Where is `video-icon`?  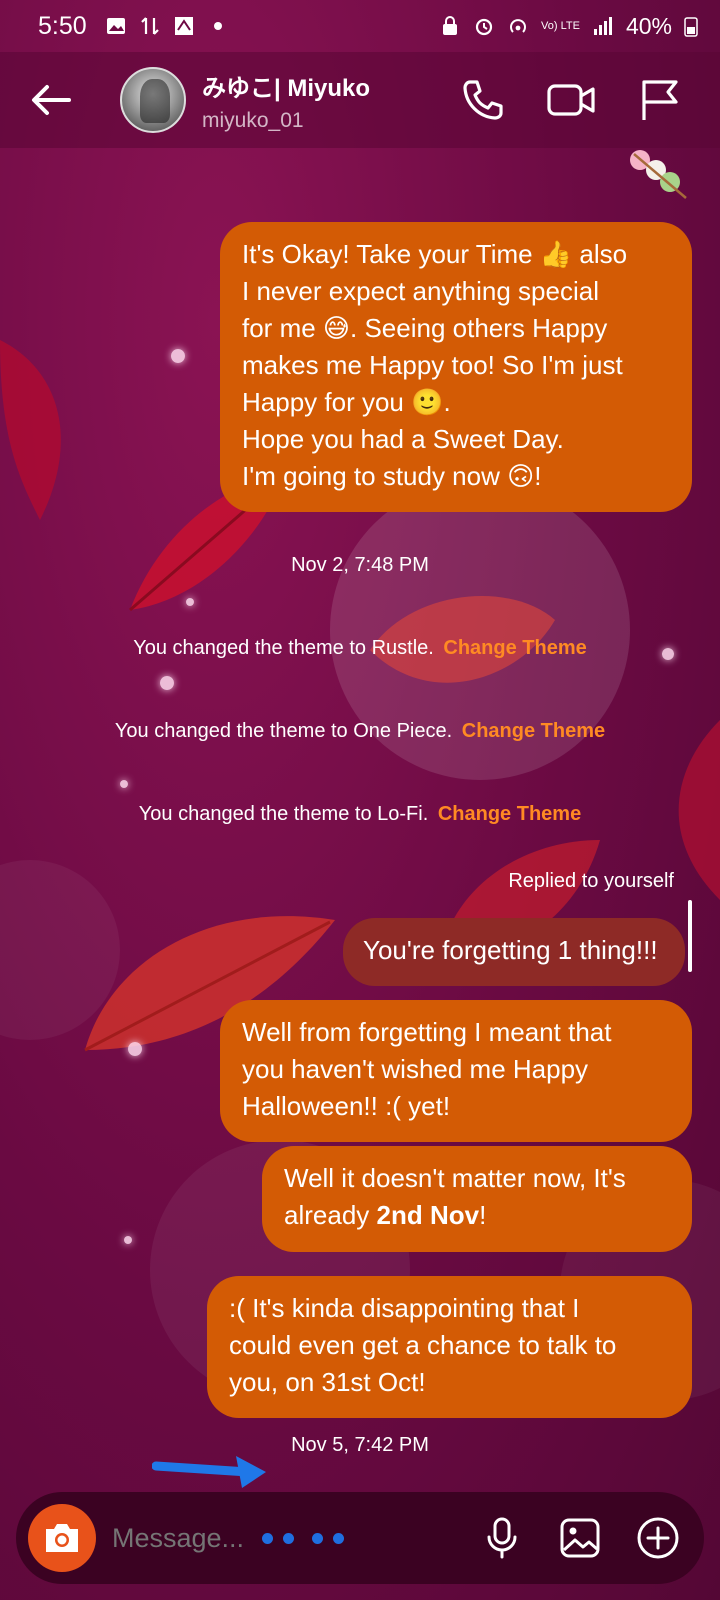
video-icon is located at coordinates (571, 100).